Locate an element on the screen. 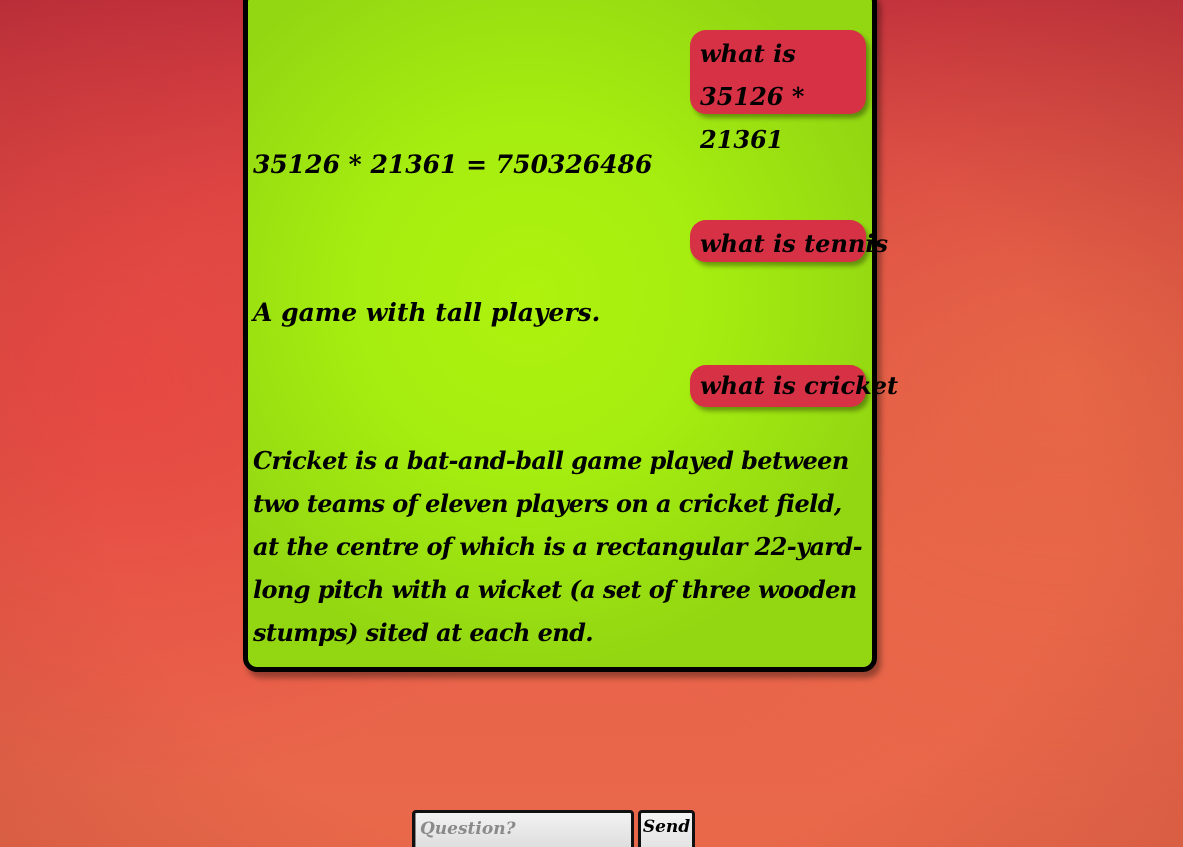 The image size is (1183, 847). bot-message: 35126 * 21361 = 750326486 is located at coordinates (453, 164).